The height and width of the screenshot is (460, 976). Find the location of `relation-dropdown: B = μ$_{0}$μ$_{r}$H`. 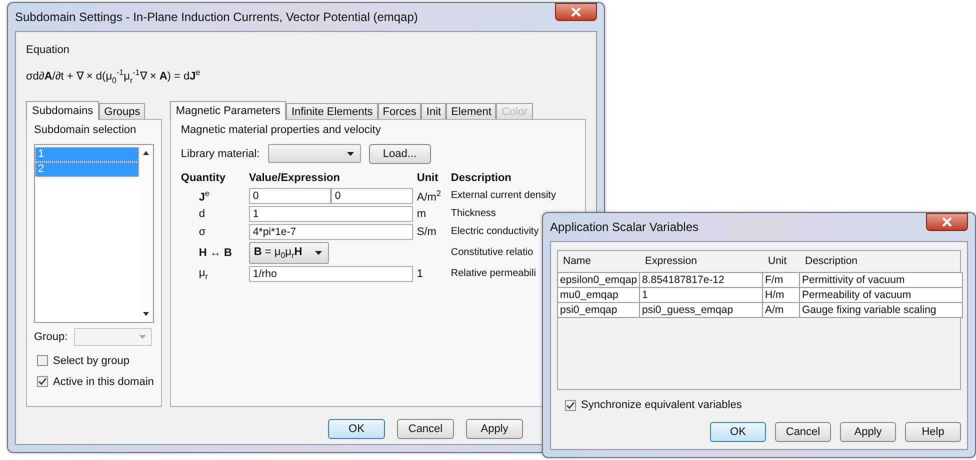

relation-dropdown: B = μ$_{0}$μ$_{r}$H is located at coordinates (288, 253).